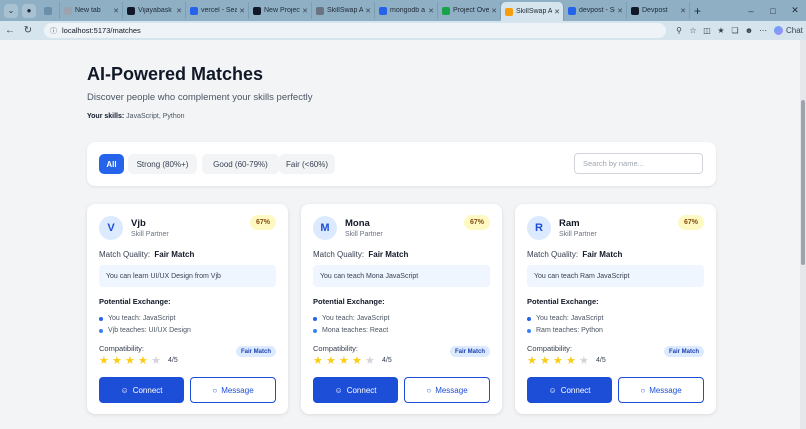 The height and width of the screenshot is (429, 806). What do you see at coordinates (803, 182) in the screenshot?
I see `scrollbar-thumb` at bounding box center [803, 182].